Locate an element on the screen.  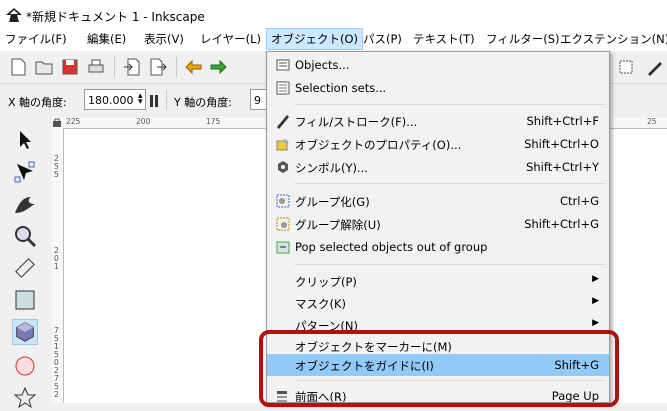
print-icon is located at coordinates (96, 67).